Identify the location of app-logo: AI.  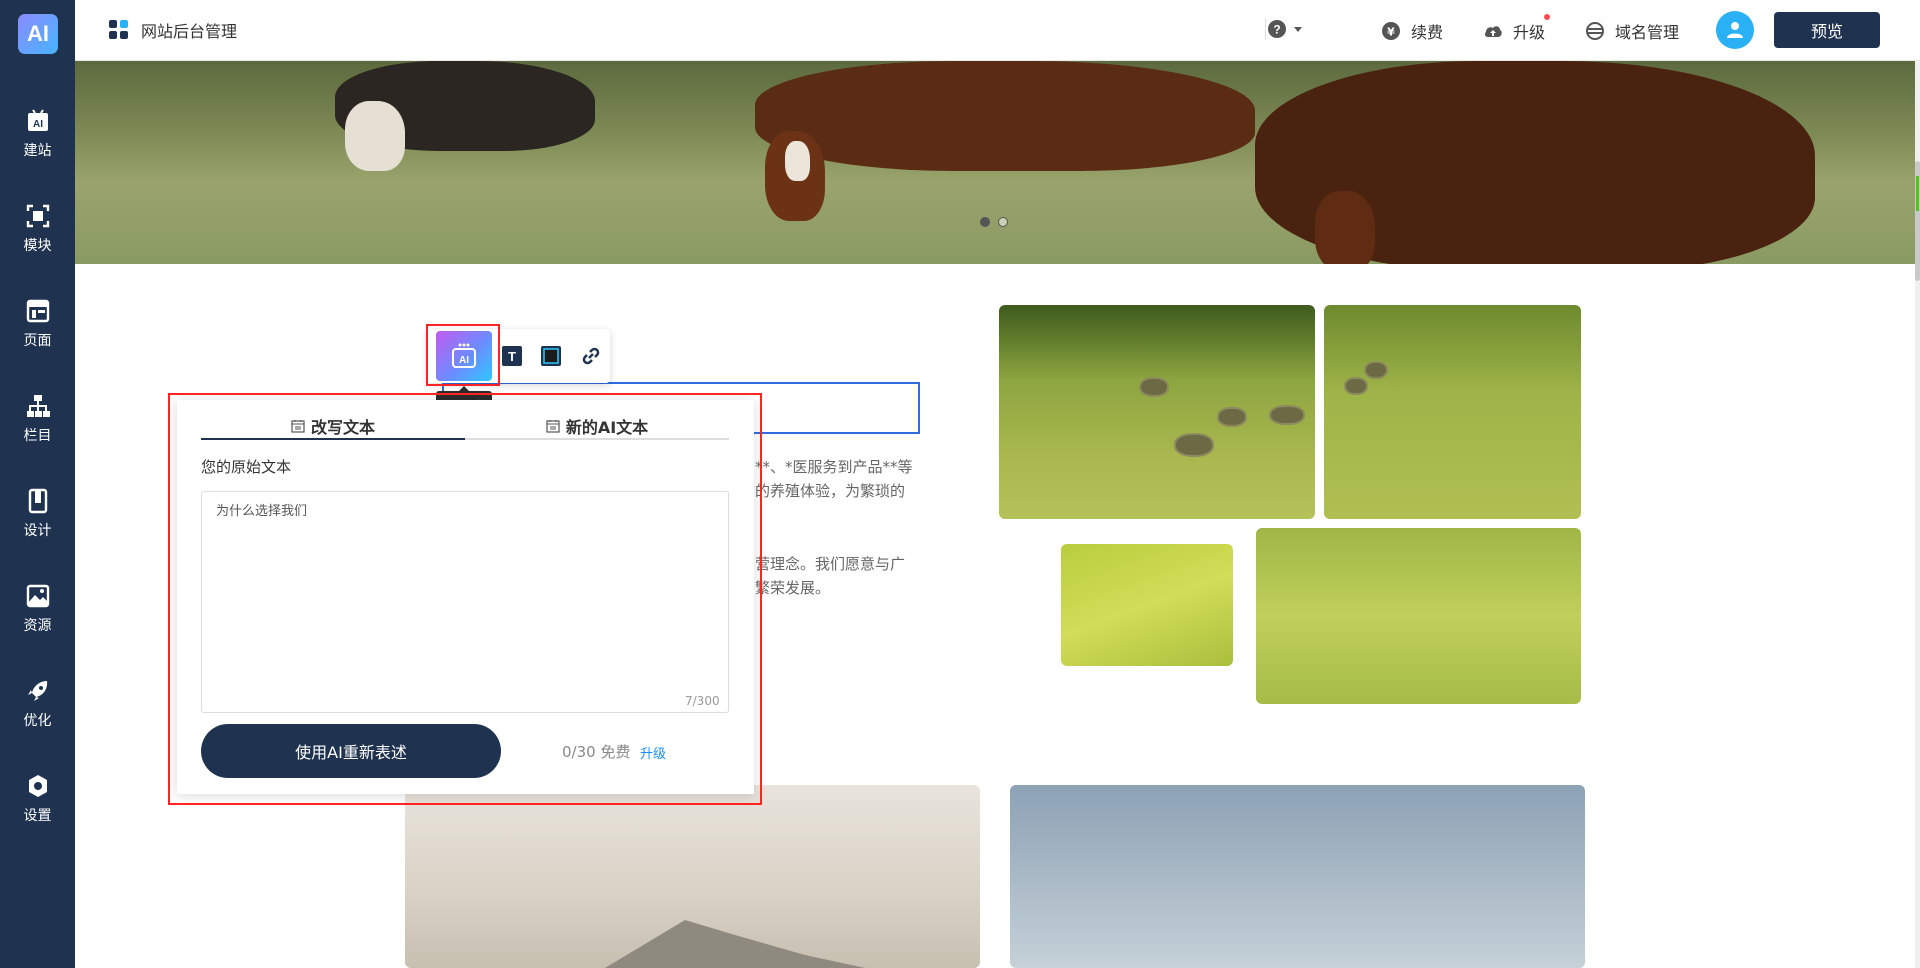
(38, 34).